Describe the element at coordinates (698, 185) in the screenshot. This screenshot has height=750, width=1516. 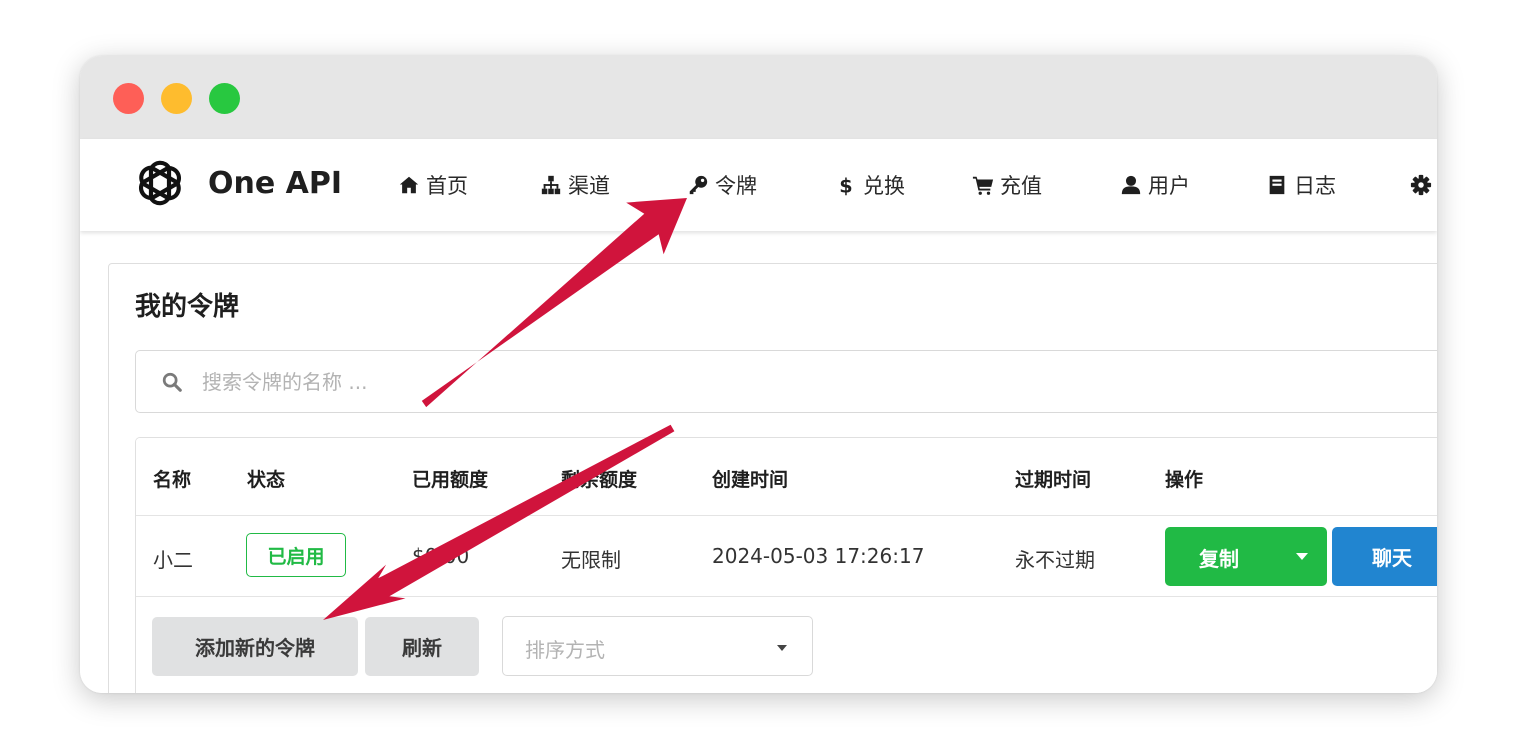
I see `key-icon` at that location.